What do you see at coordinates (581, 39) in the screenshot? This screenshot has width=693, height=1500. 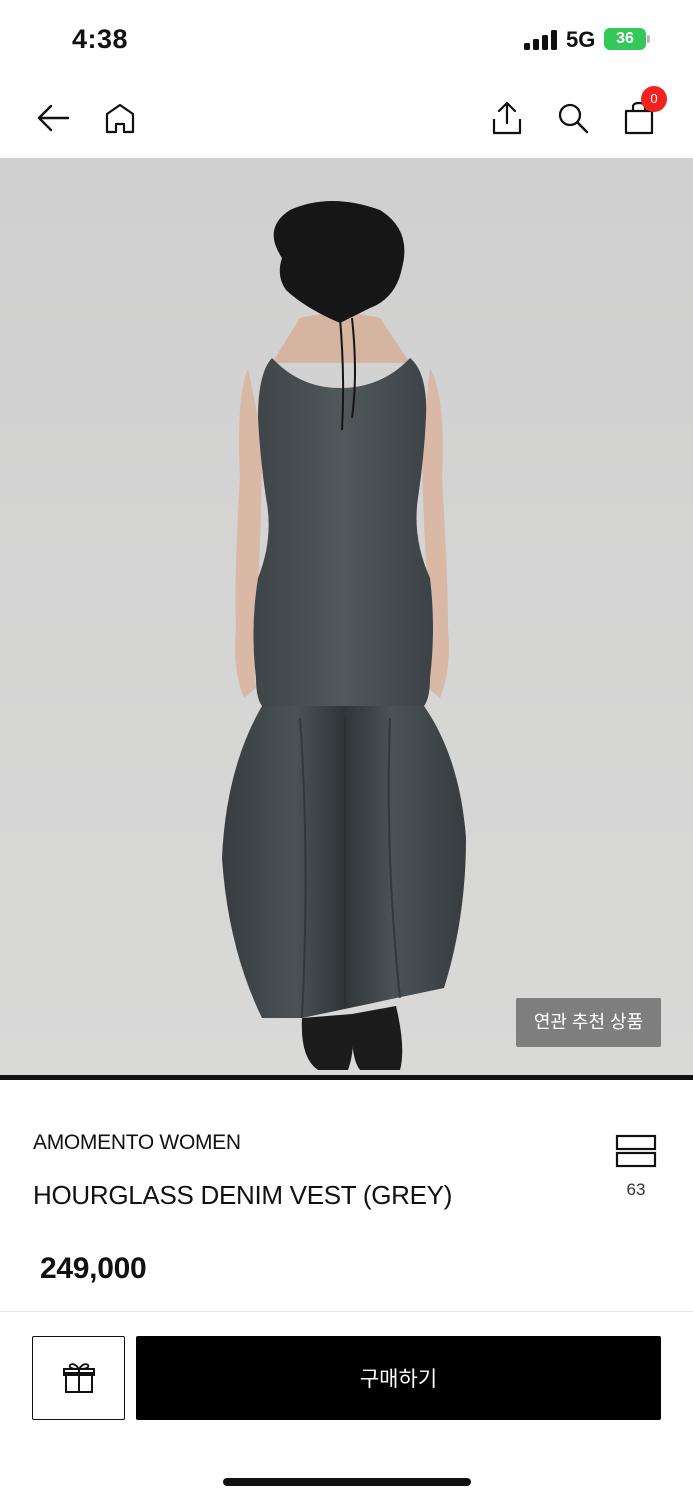 I see `network-label: 5G` at bounding box center [581, 39].